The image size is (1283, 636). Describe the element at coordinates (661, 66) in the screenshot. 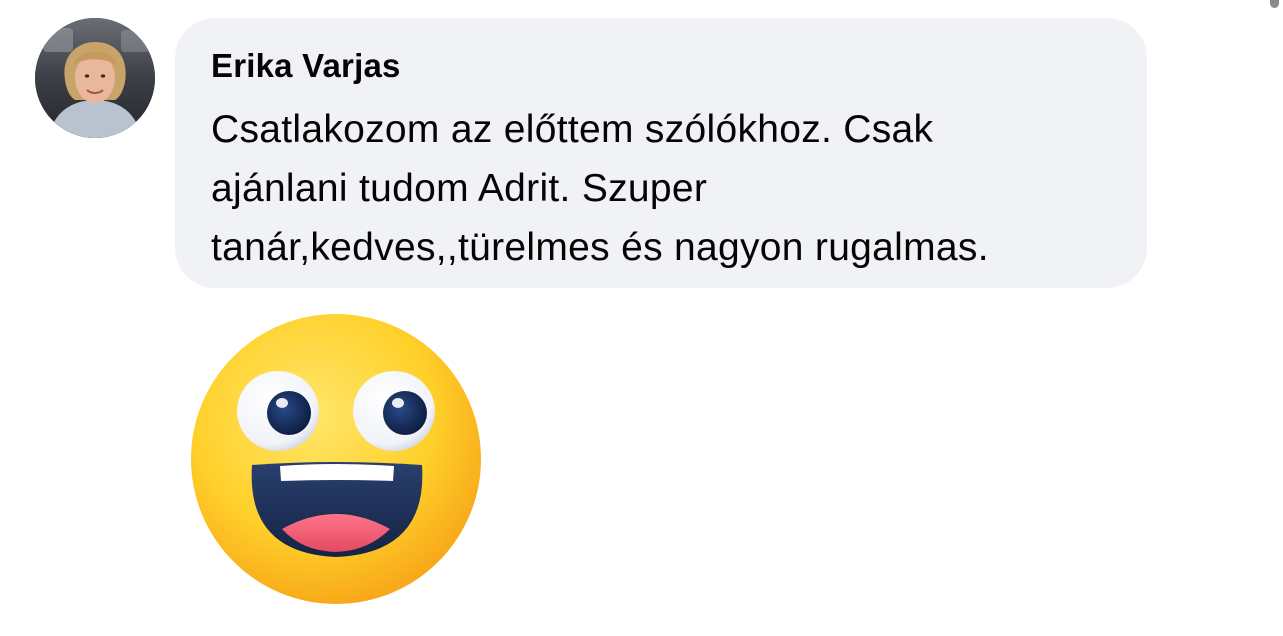

I see `comment-author: Erika Varjas` at that location.